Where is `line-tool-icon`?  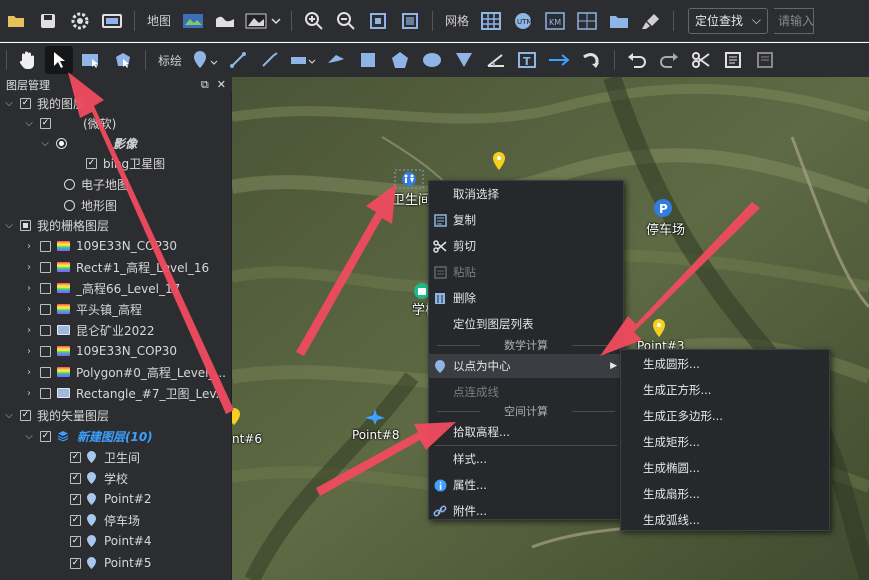
line-tool-icon is located at coordinates (238, 60).